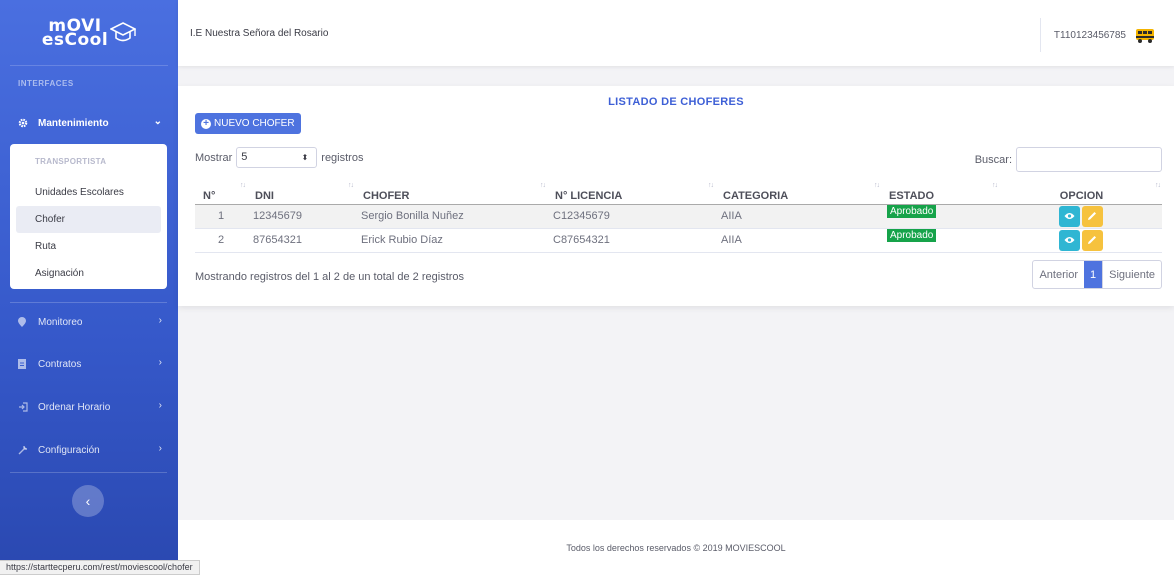  I want to click on sign-in-icon, so click(25, 407).